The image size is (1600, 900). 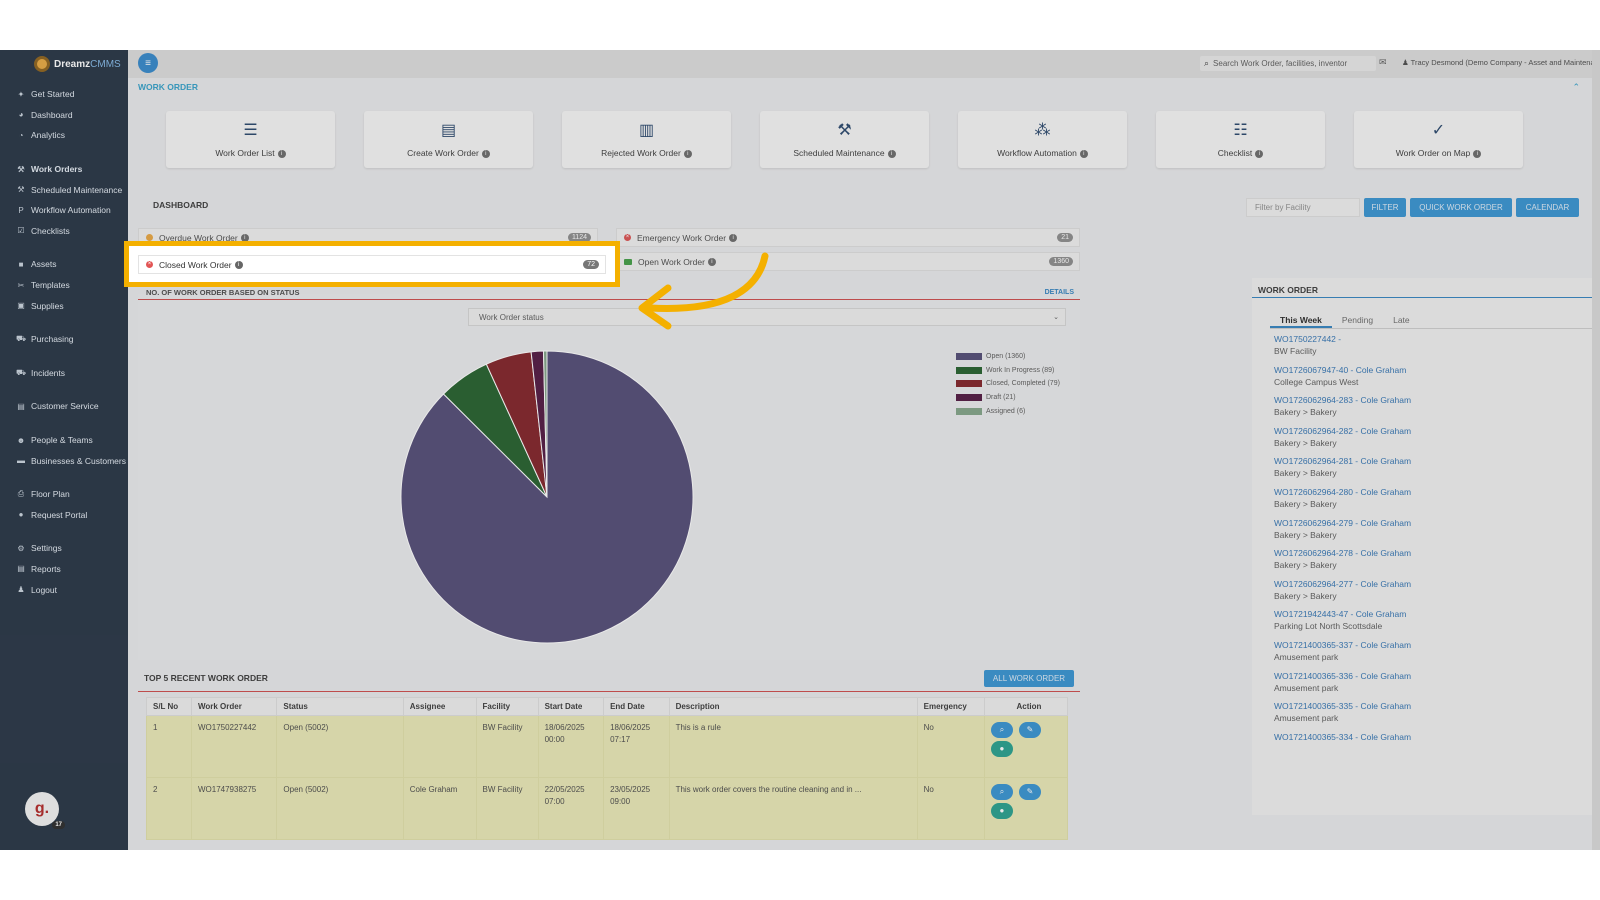 I want to click on chevron-down-icon: ⌄, so click(x=1056, y=317).